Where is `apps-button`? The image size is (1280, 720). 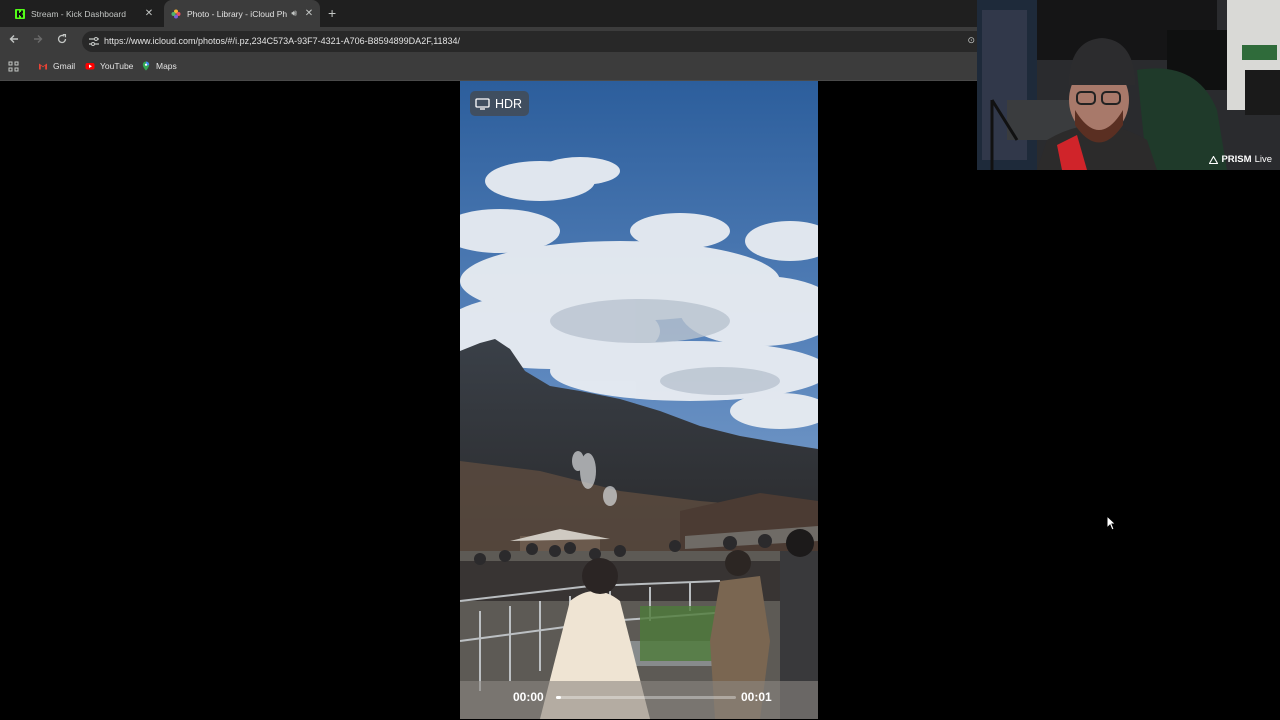 apps-button is located at coordinates (13, 66).